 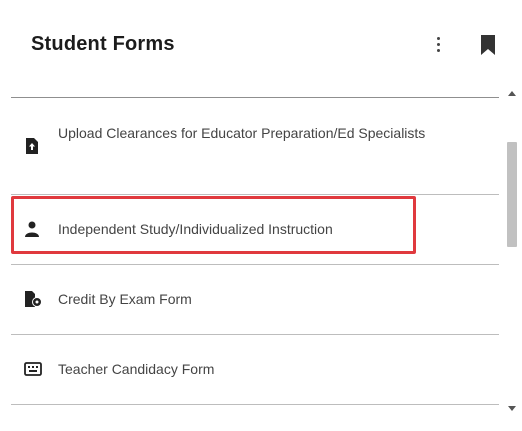 What do you see at coordinates (512, 250) in the screenshot?
I see `scrollbar` at bounding box center [512, 250].